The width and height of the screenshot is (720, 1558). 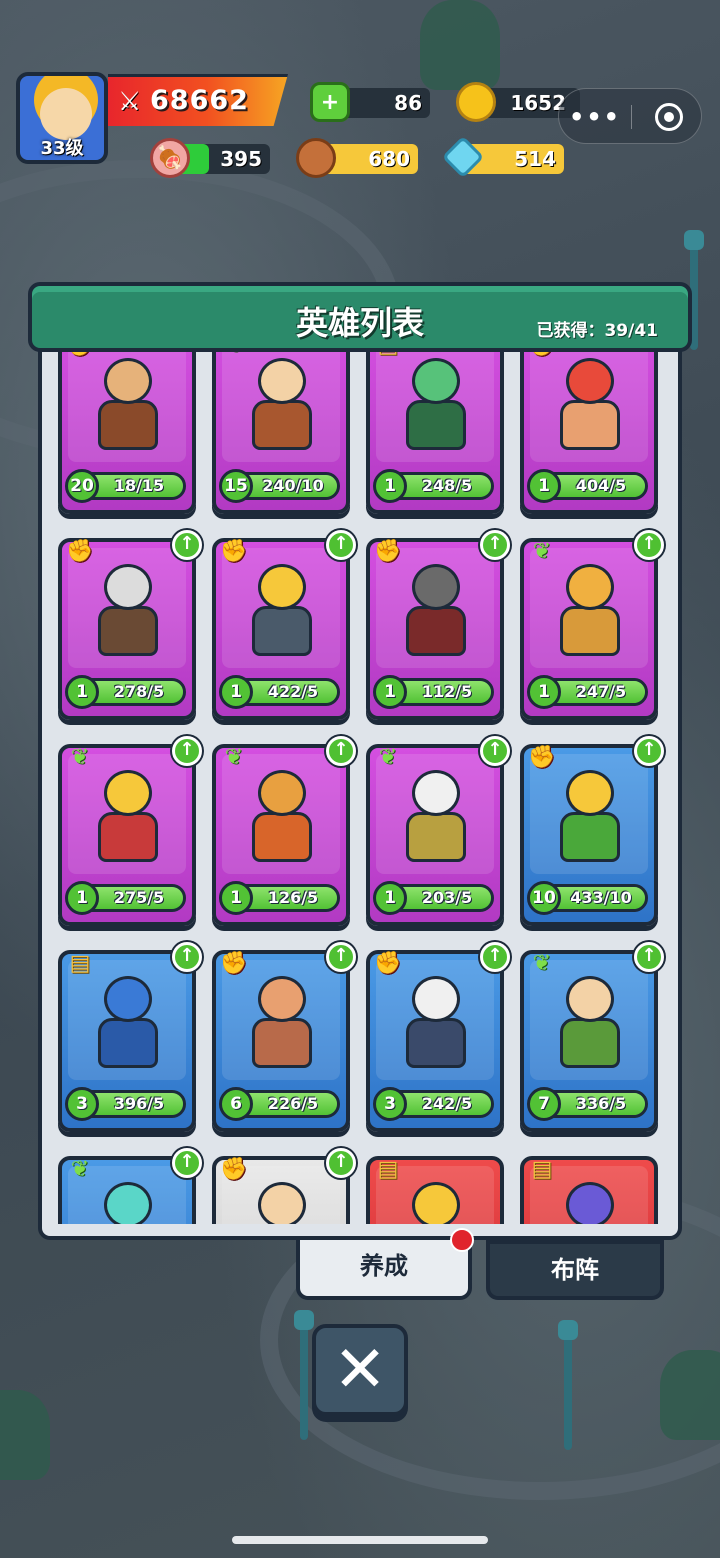 I want to click on miniprogram-capsule: •••, so click(x=630, y=116).